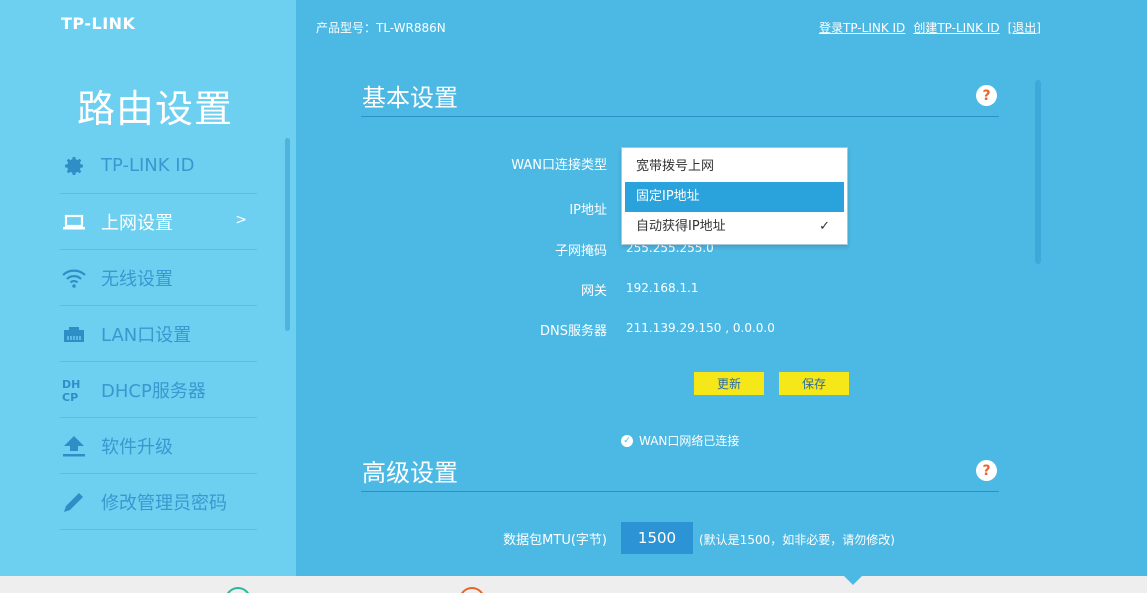 The width and height of the screenshot is (1147, 593). I want to click on gear-icon, so click(74, 166).